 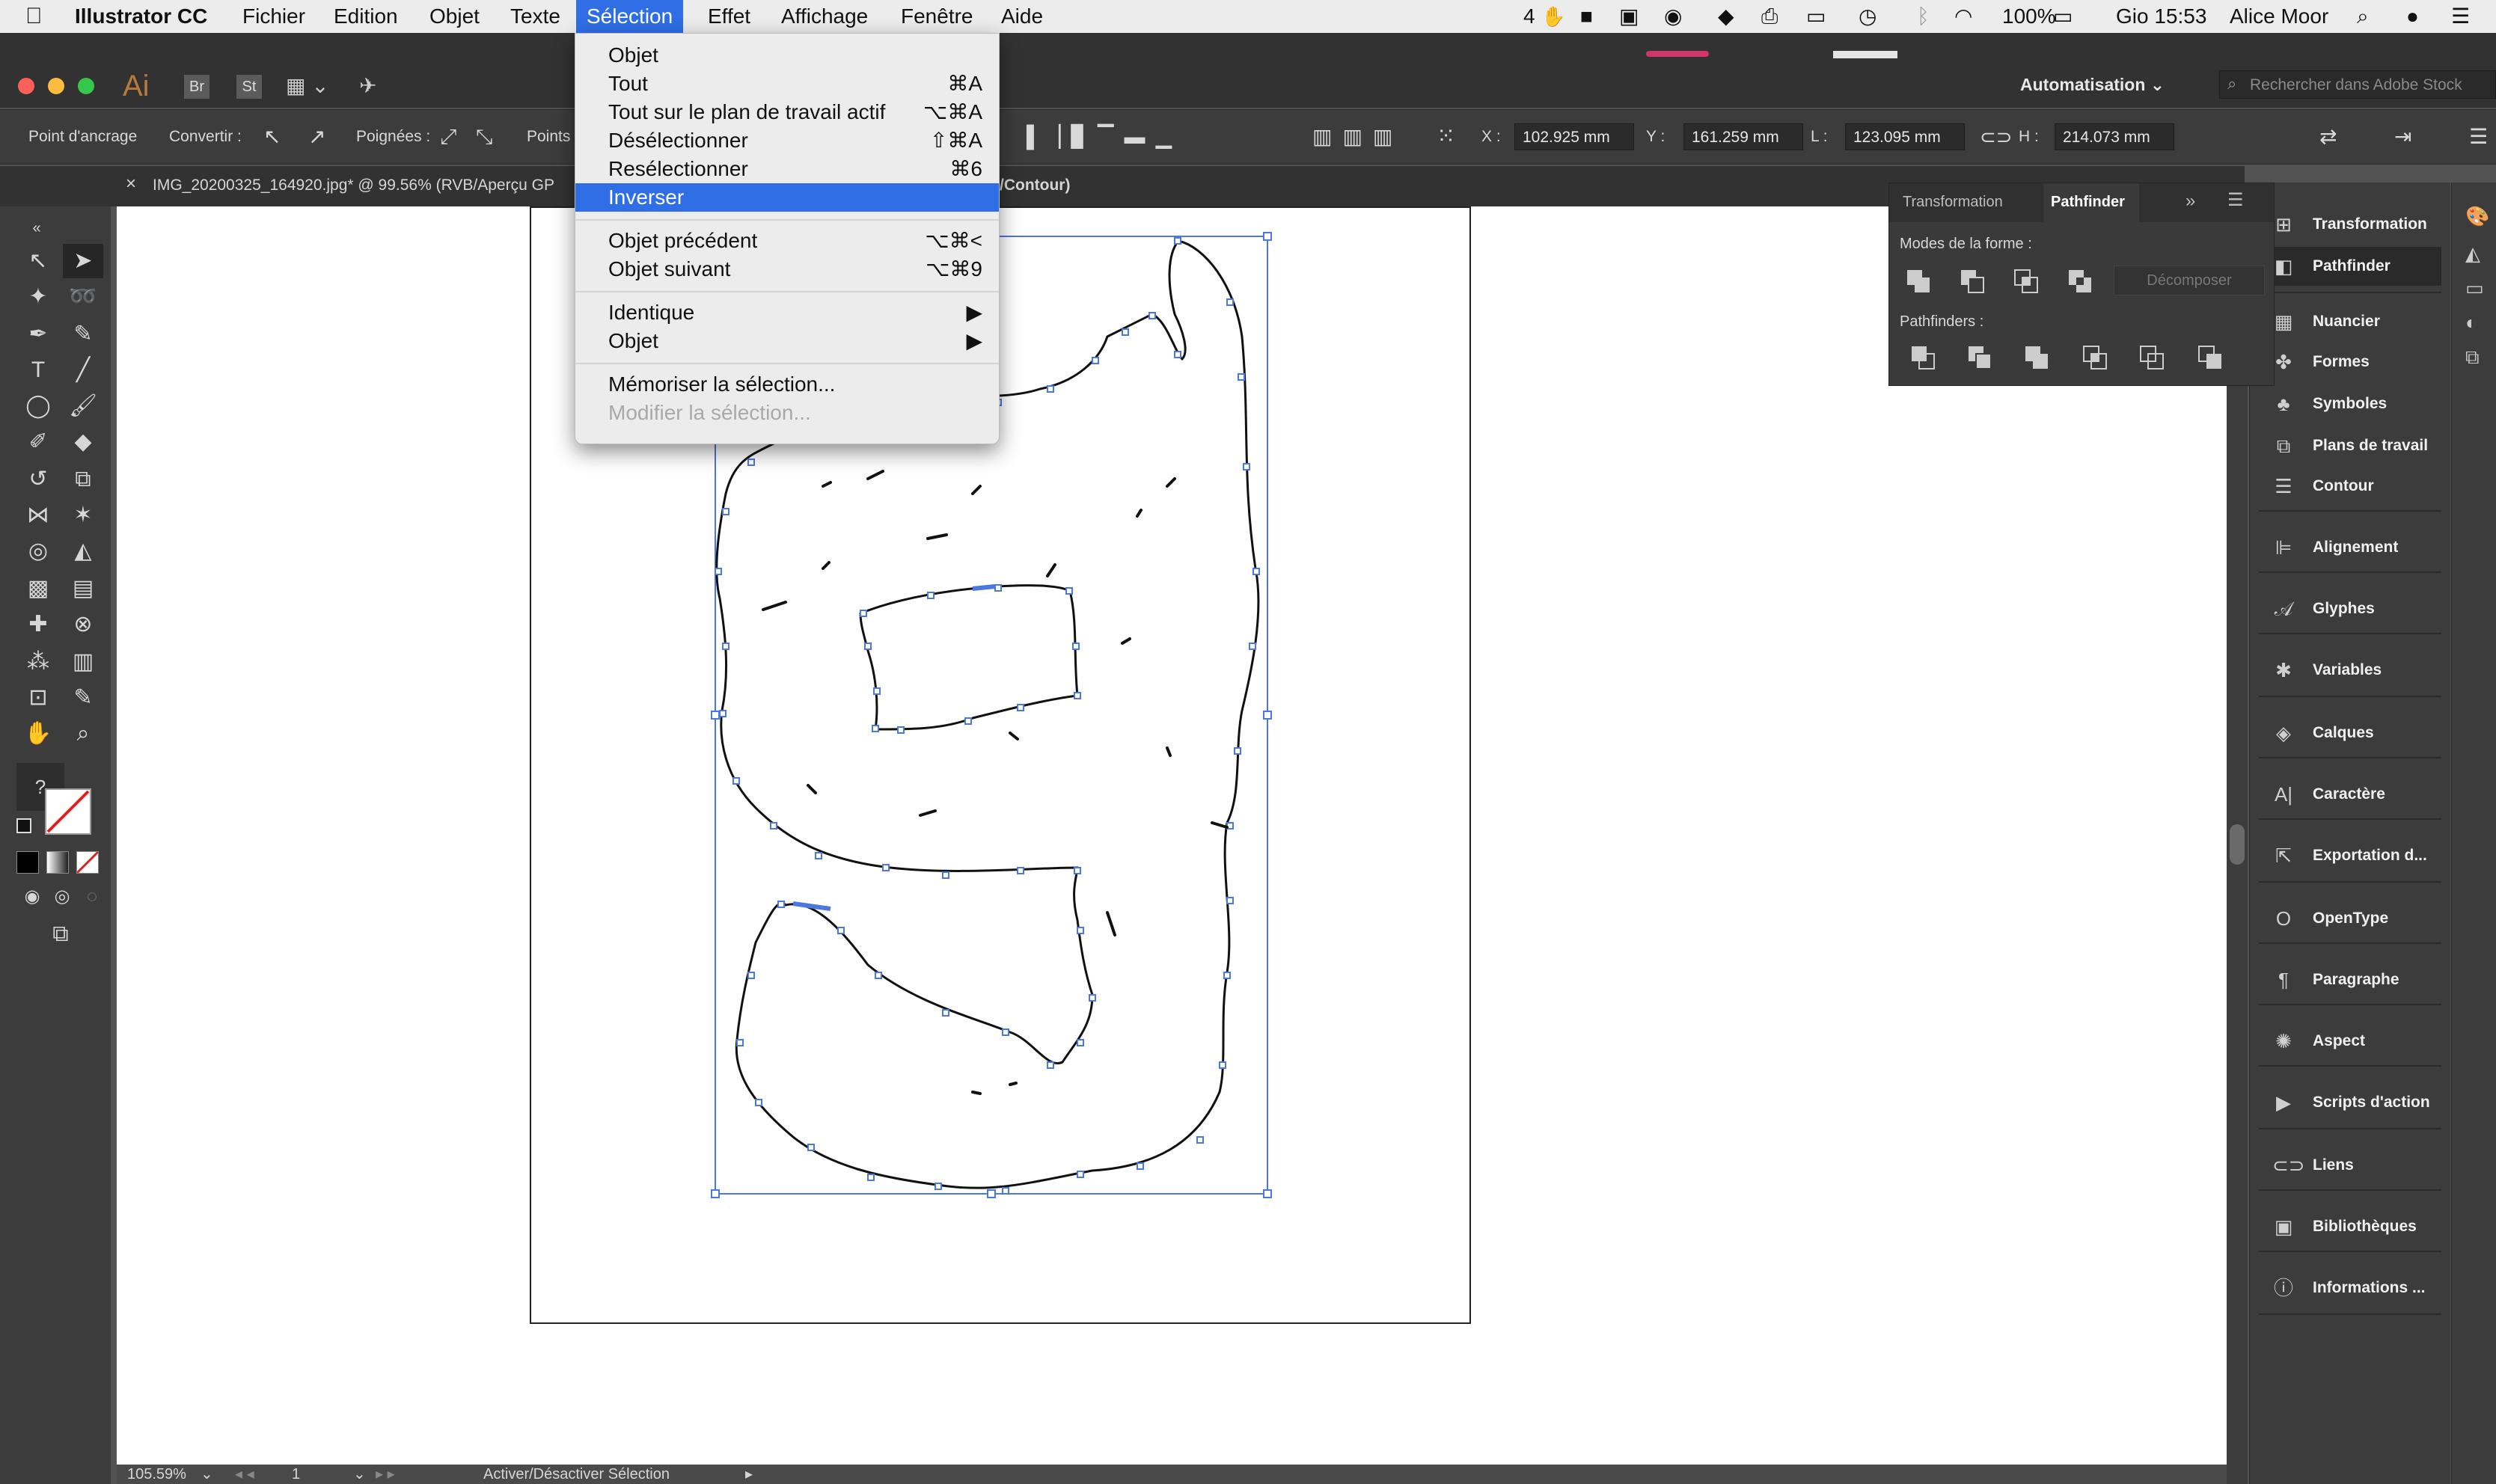 What do you see at coordinates (38, 624) in the screenshot?
I see `eyedropper-tool-icon: ✚` at bounding box center [38, 624].